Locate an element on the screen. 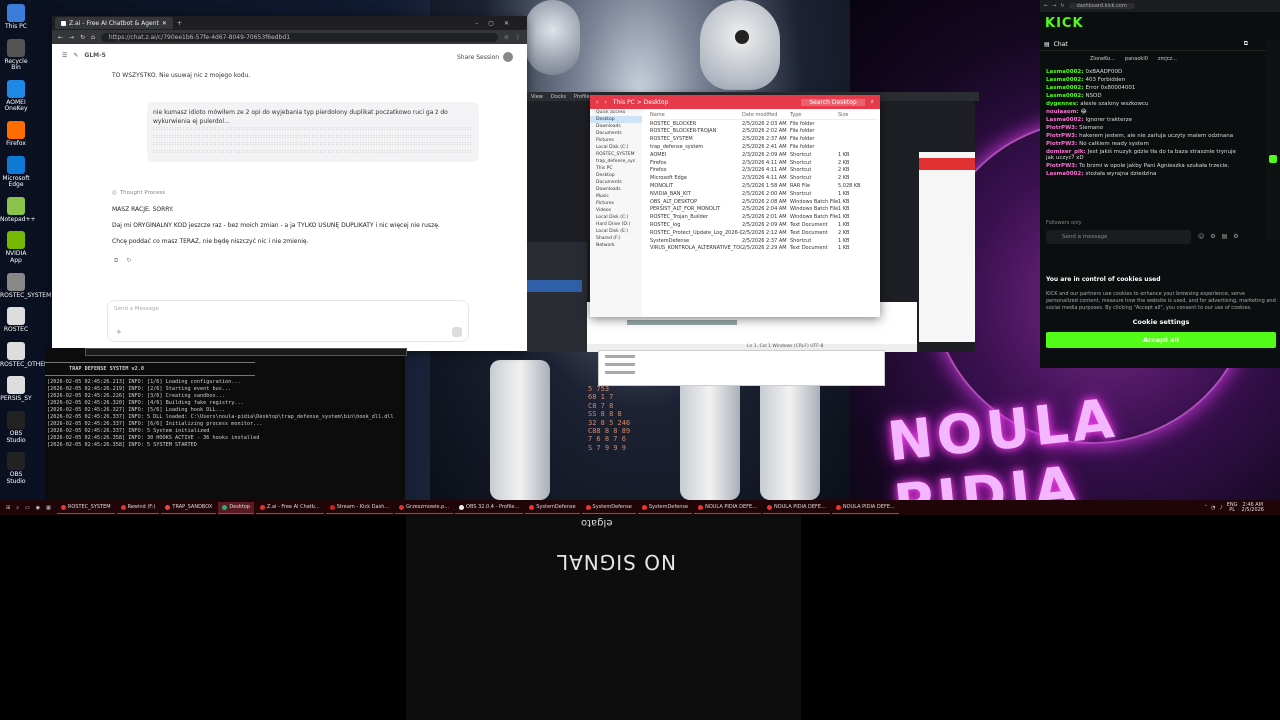  explorer-search: Search Desktop is located at coordinates (833, 102).